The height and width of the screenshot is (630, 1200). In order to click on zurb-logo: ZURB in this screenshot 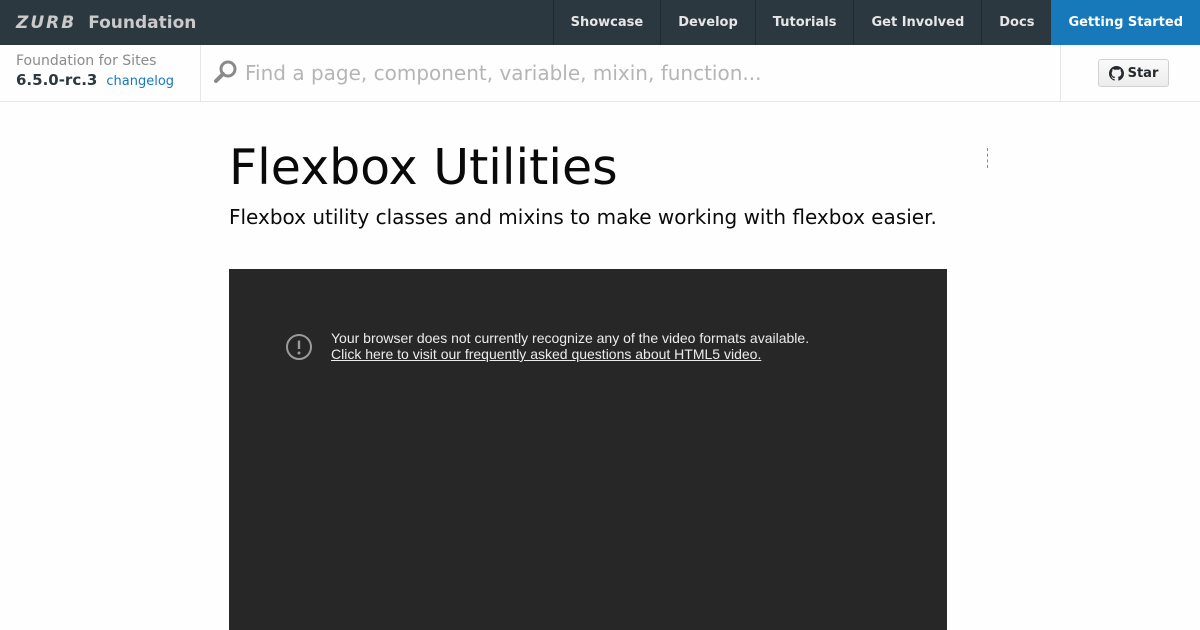, I will do `click(46, 22)`.